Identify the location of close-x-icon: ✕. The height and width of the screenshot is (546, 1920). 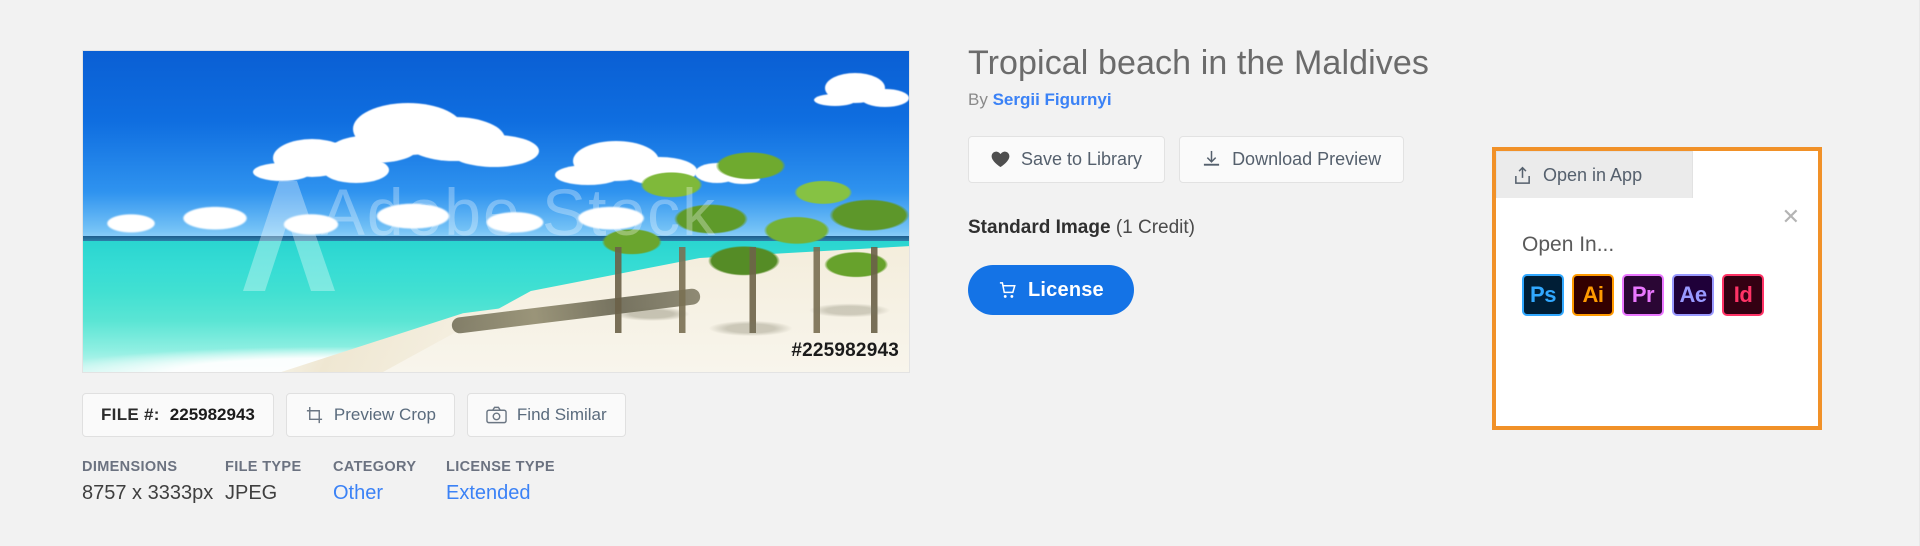
(1791, 217).